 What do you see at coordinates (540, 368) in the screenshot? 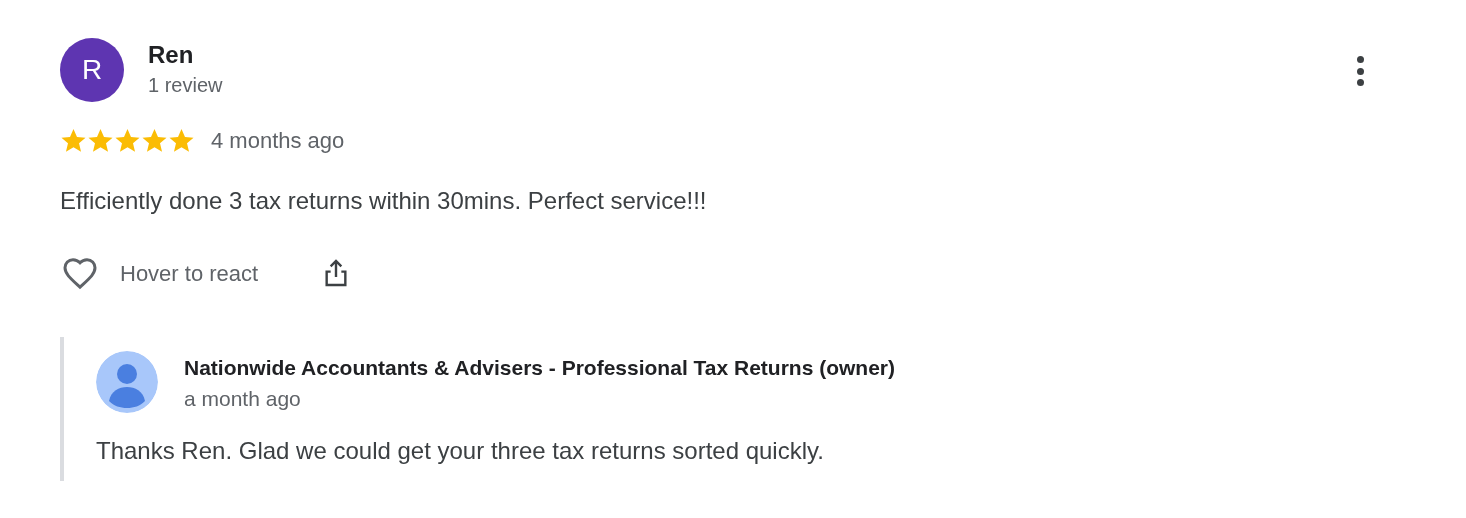
I see `owner-name: Nationwide Accountants & Advisers - Professional Tax Returns (owner)` at bounding box center [540, 368].